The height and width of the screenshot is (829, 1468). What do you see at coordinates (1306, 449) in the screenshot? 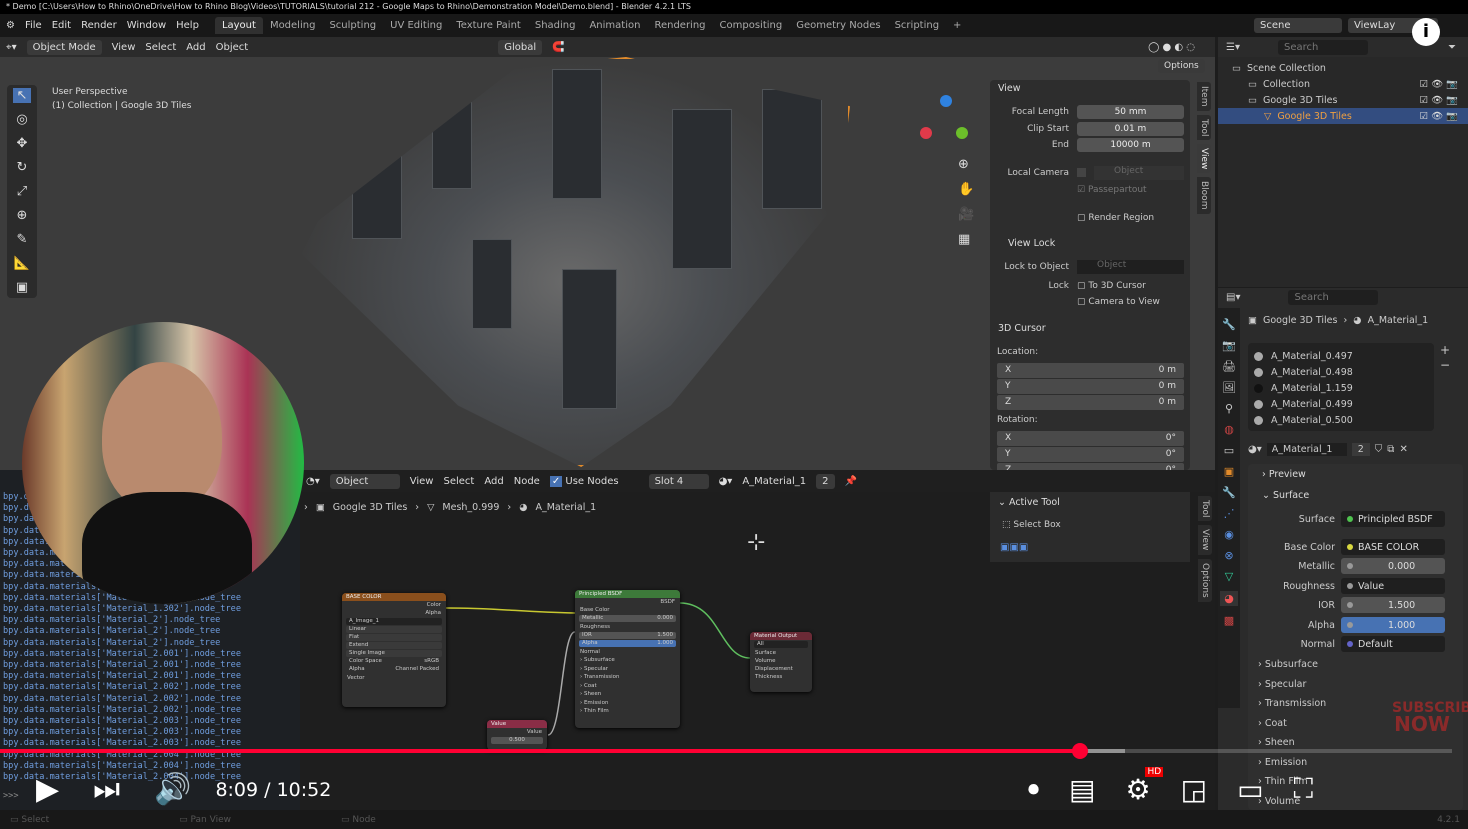
I see `material-name-field: A_Material_1` at bounding box center [1306, 449].